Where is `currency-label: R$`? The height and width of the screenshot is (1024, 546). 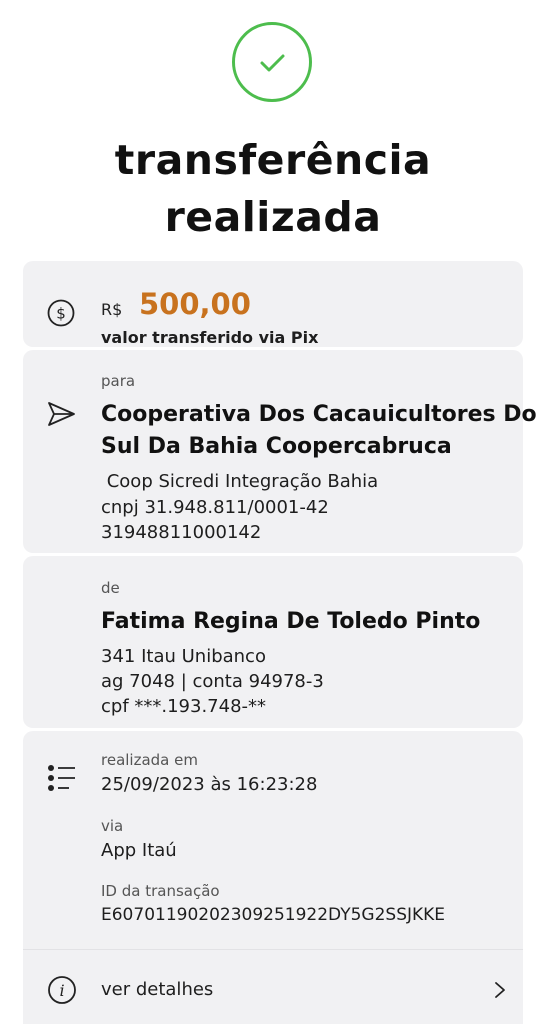 currency-label: R$ is located at coordinates (112, 309).